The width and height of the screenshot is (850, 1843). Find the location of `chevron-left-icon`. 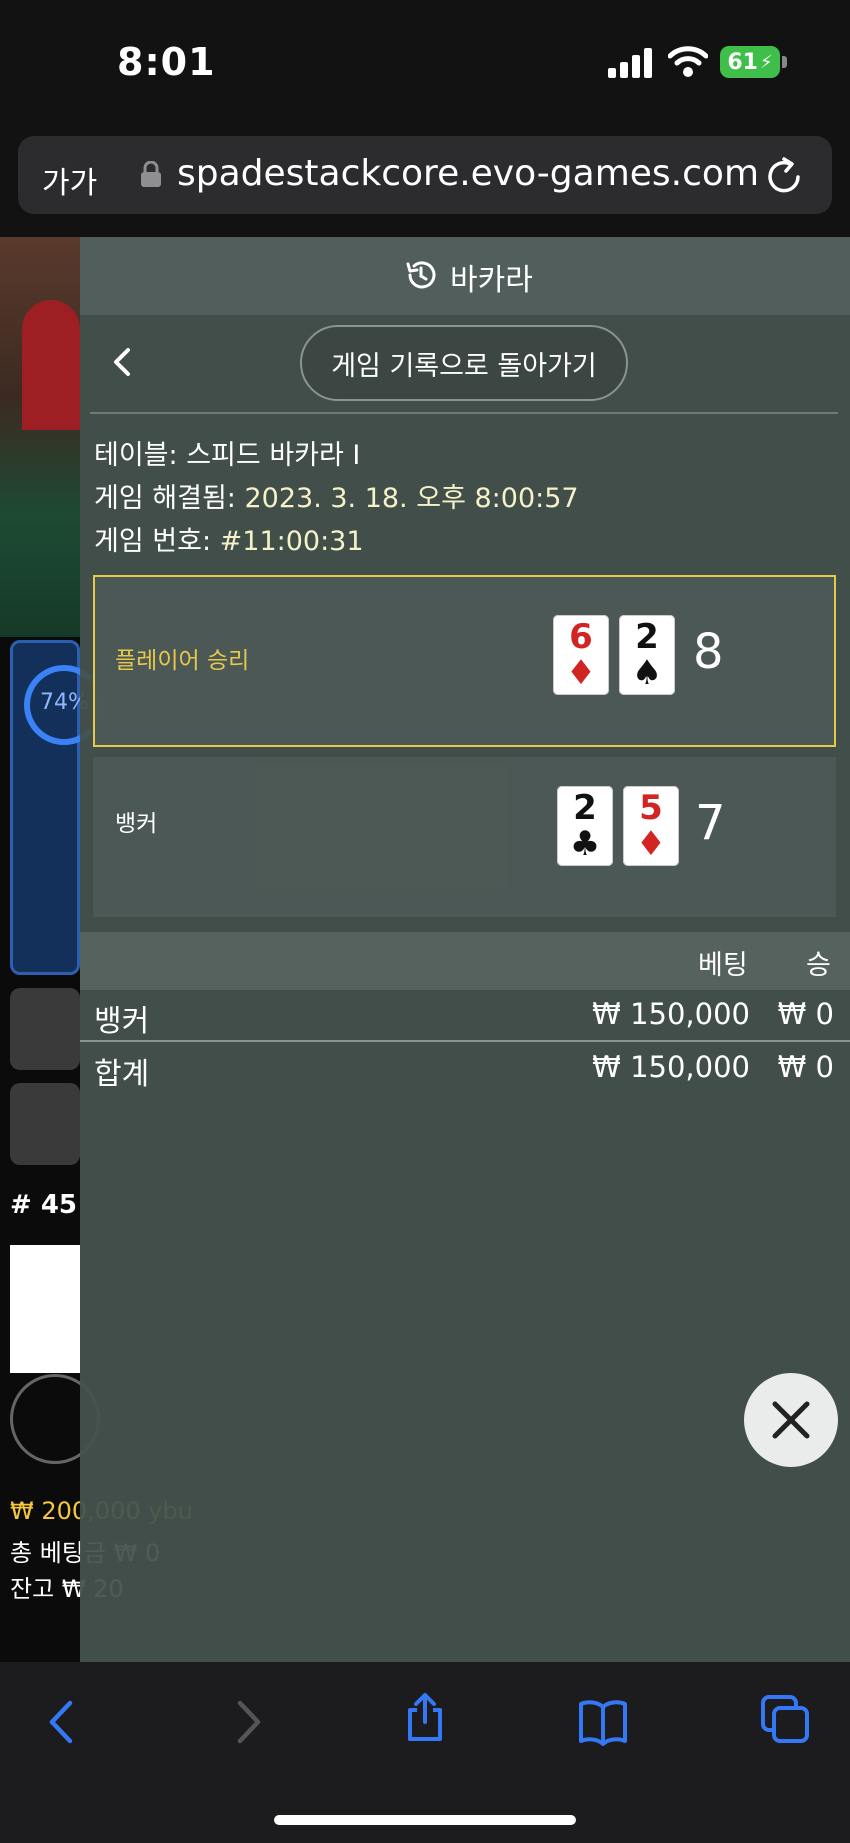

chevron-left-icon is located at coordinates (122, 362).